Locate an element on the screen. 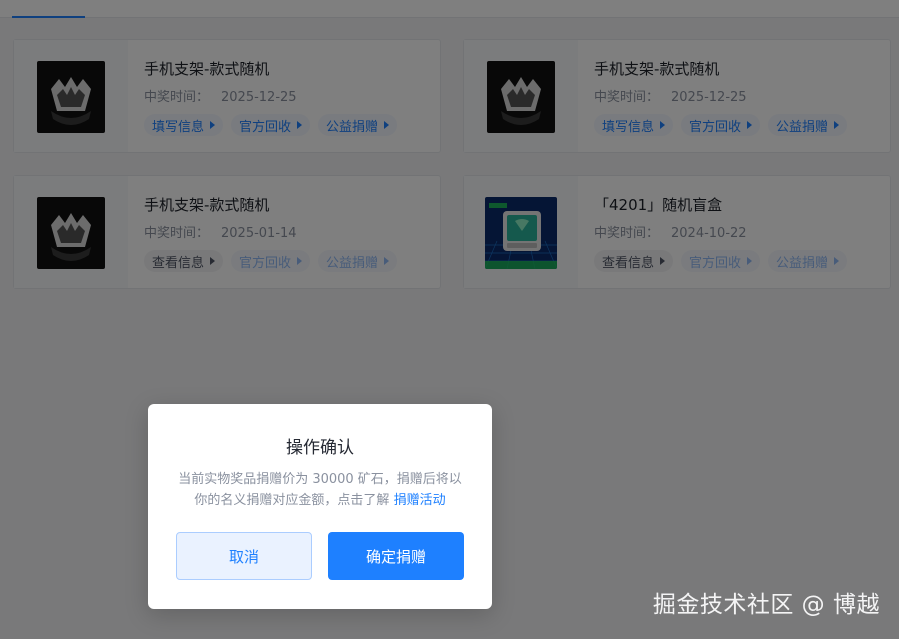  donation-activity-link: 捐赠活动 is located at coordinates (420, 500).